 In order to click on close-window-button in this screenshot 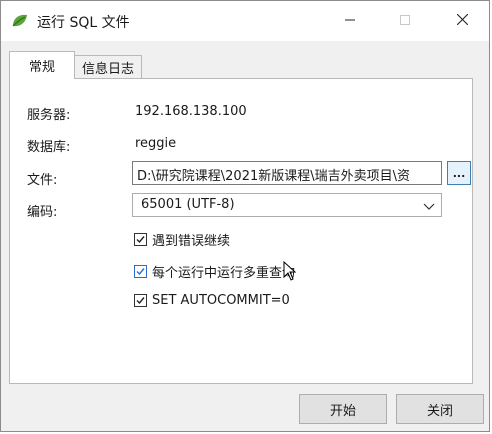, I will do `click(462, 21)`.